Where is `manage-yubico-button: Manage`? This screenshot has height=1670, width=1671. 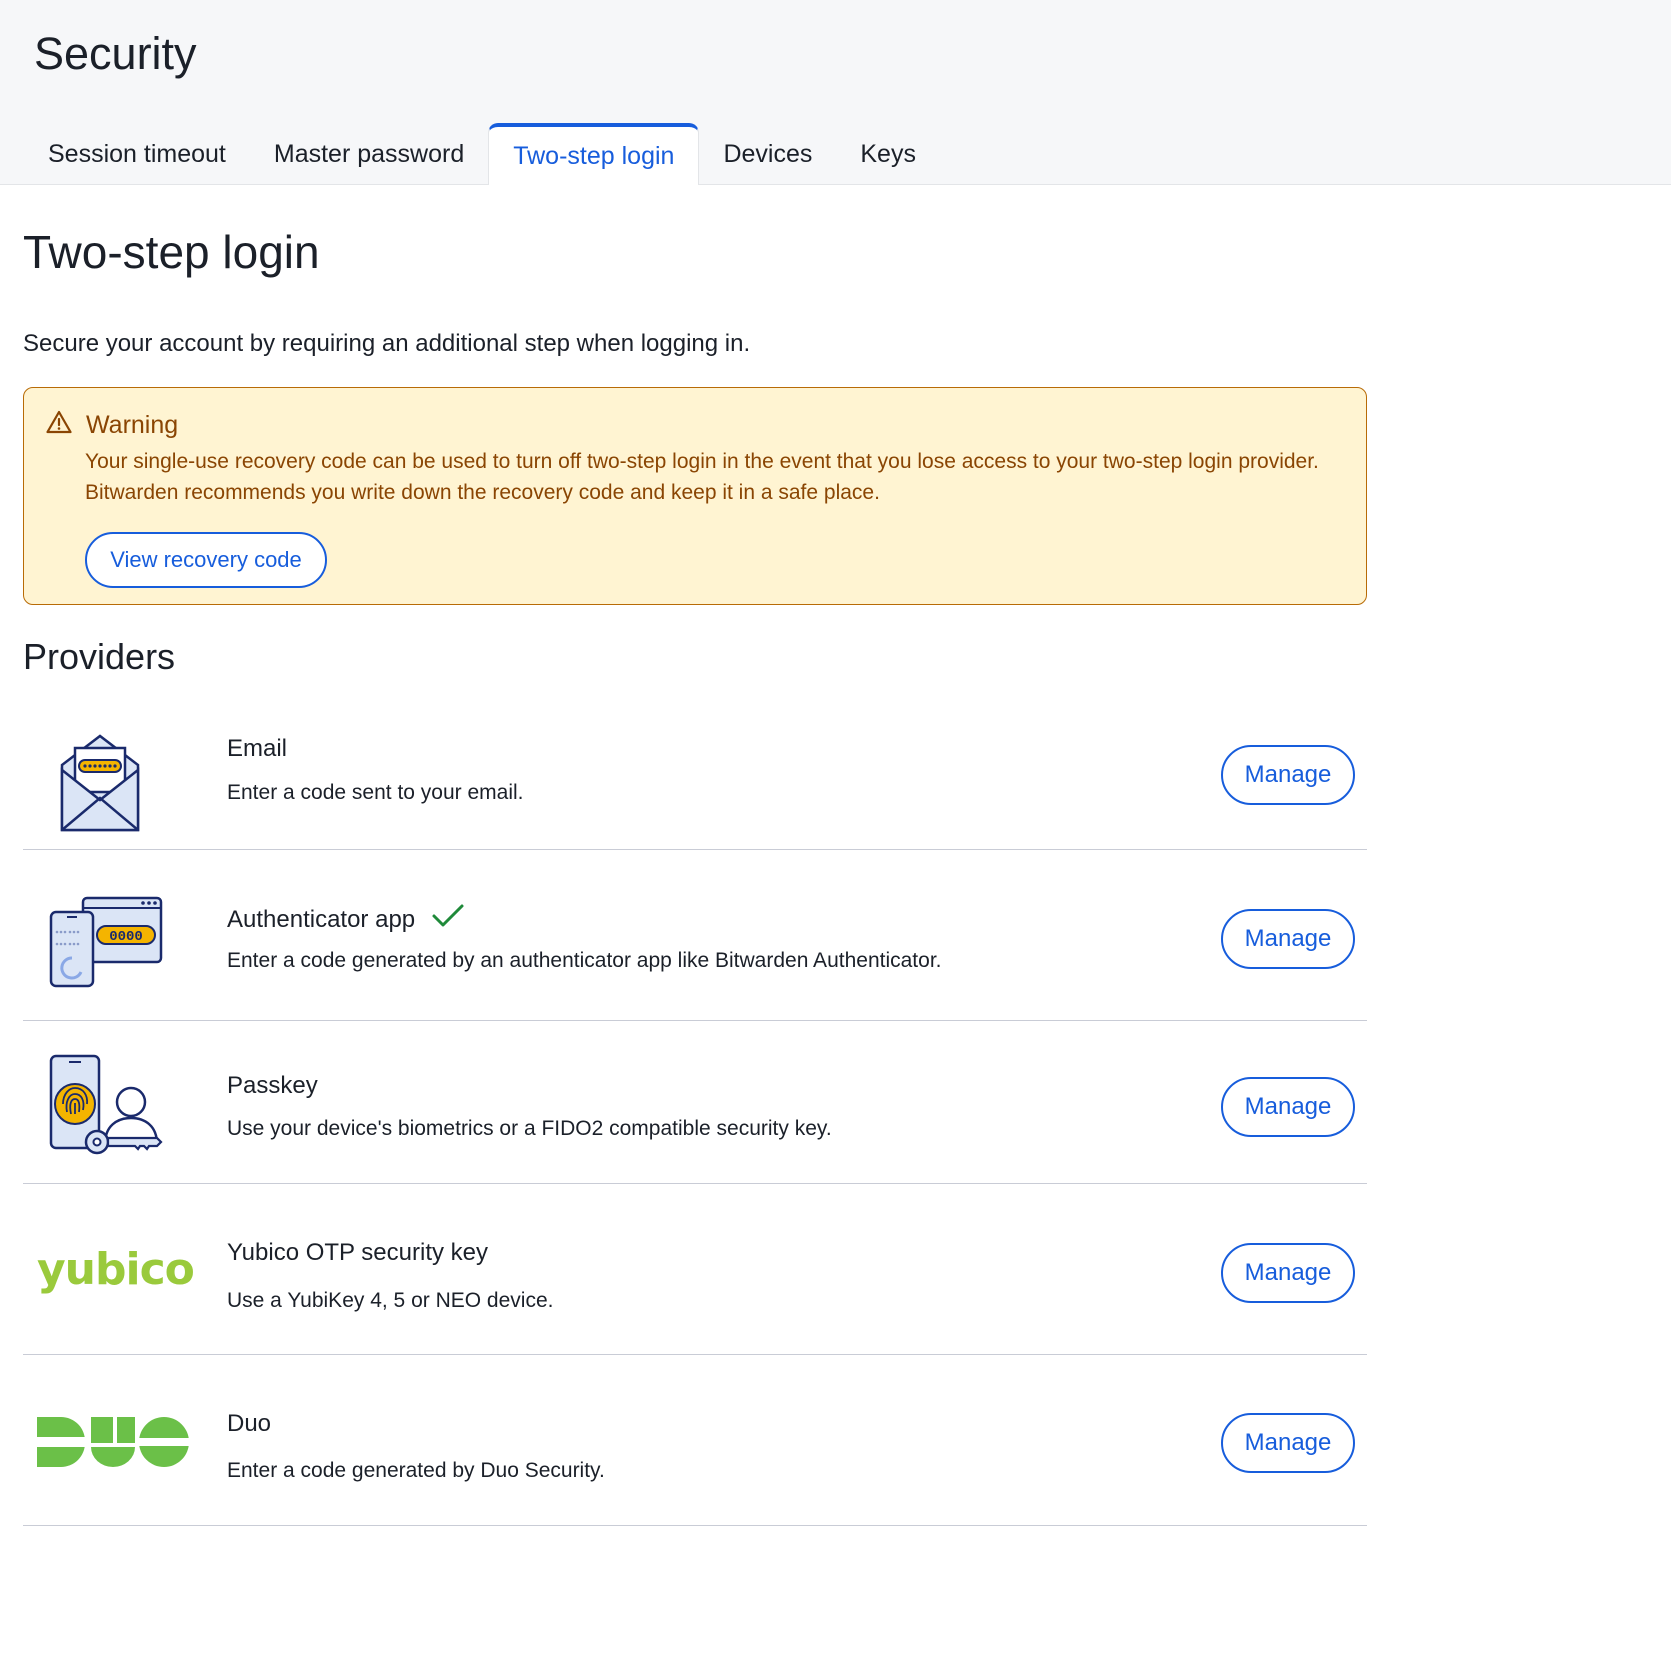 manage-yubico-button: Manage is located at coordinates (1288, 1273).